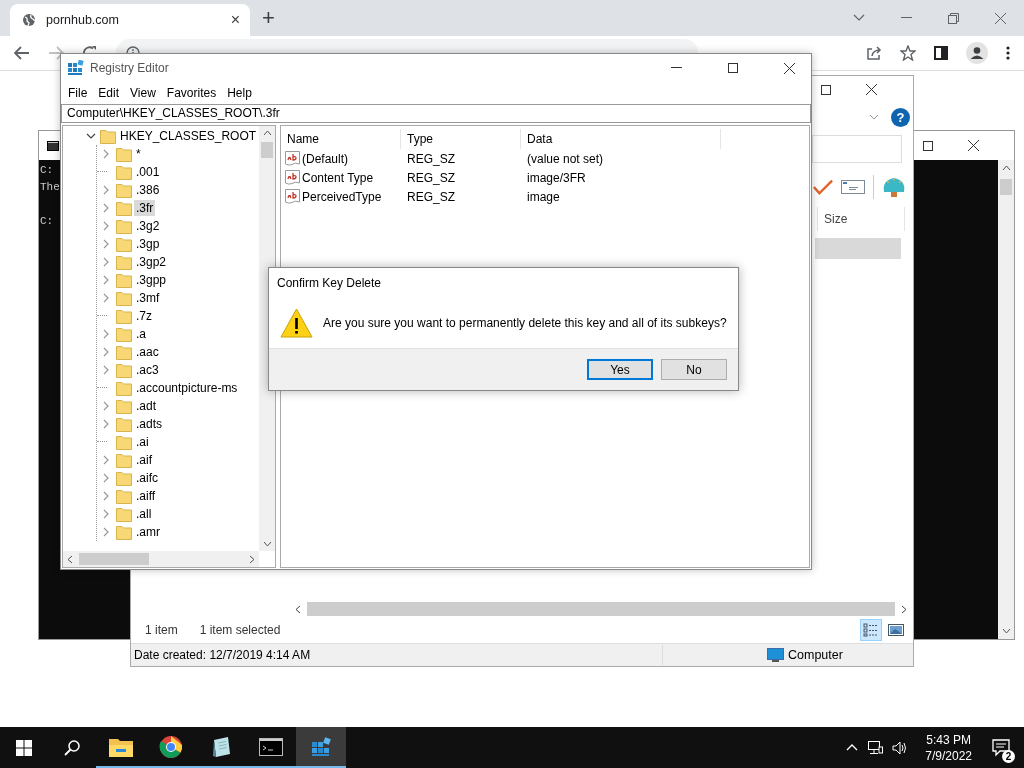  I want to click on details-view-button, so click(871, 630).